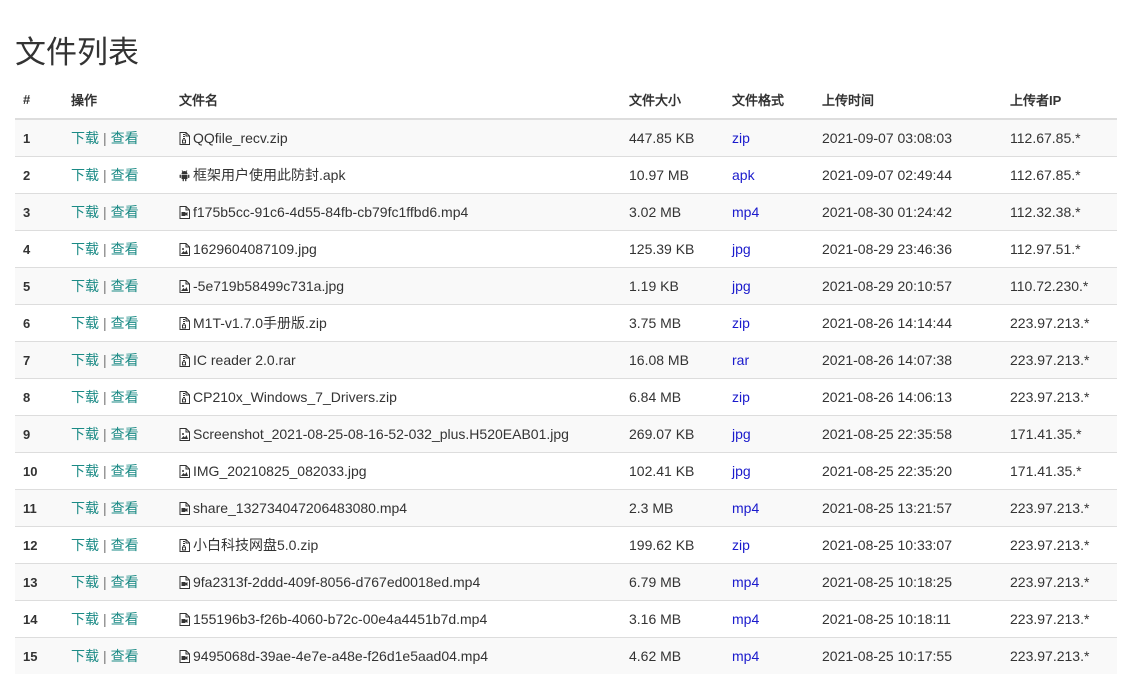  Describe the element at coordinates (269, 175) in the screenshot. I see `file-name: 框架用户使用此防封.apk` at that location.